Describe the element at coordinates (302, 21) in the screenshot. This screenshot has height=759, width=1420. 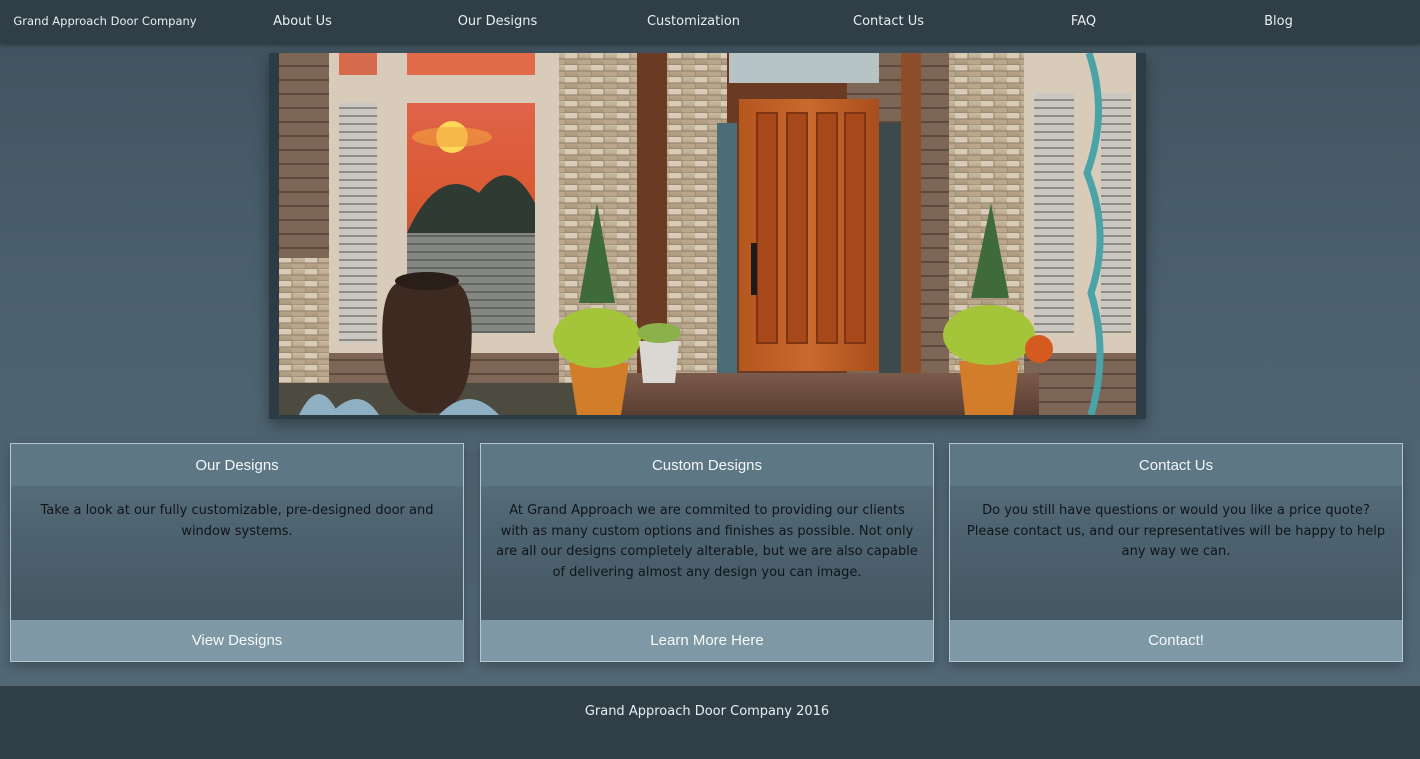
I see `nav-about-us: About Us` at that location.